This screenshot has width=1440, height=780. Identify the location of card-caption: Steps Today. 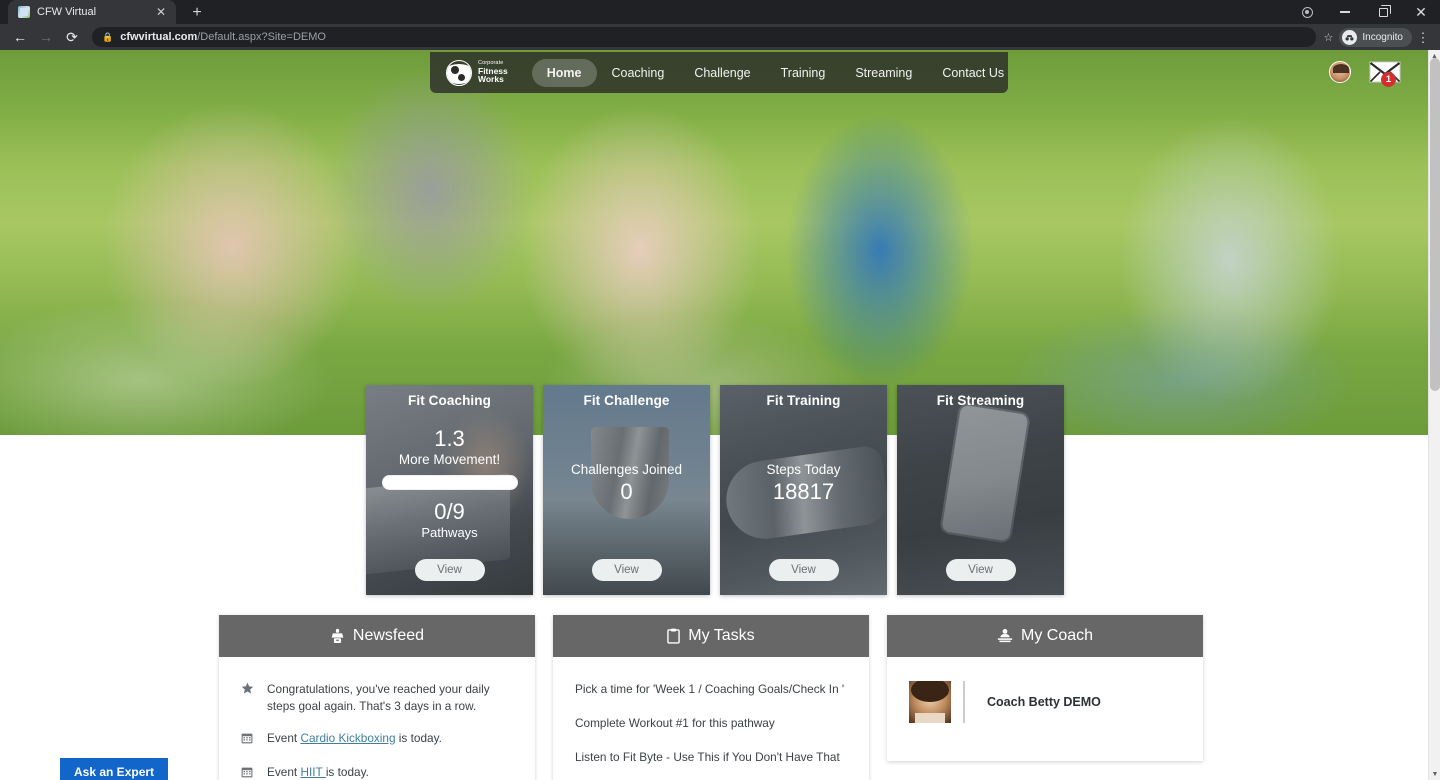
(803, 470).